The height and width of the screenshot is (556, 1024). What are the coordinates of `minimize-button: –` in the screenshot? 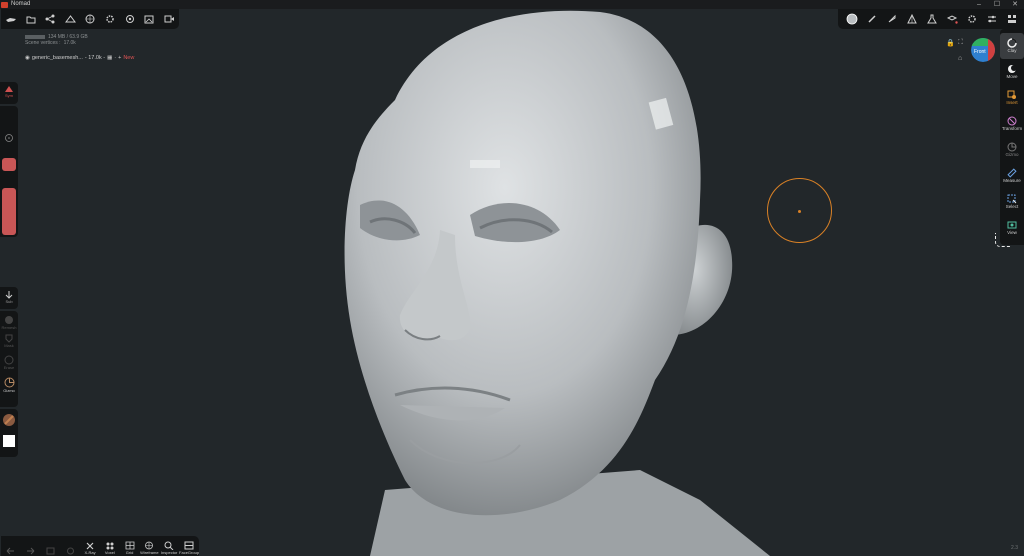 It's located at (979, 4).